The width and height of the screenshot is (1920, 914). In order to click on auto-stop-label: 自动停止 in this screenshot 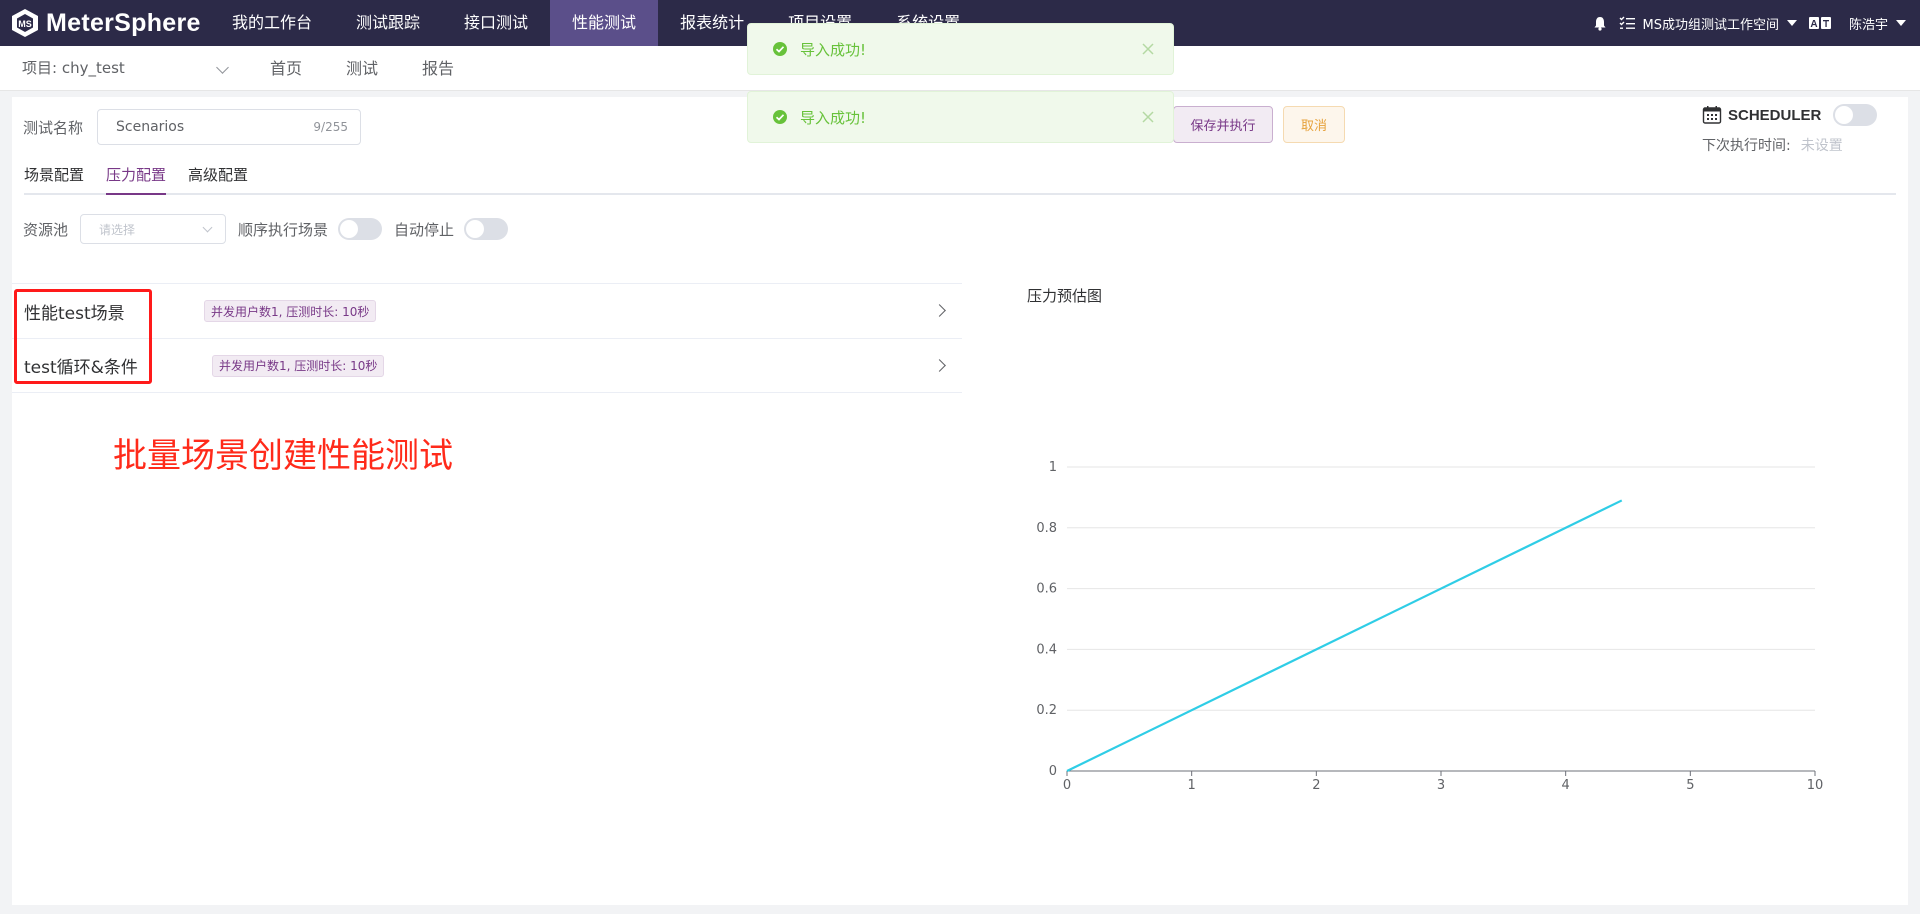, I will do `click(424, 229)`.